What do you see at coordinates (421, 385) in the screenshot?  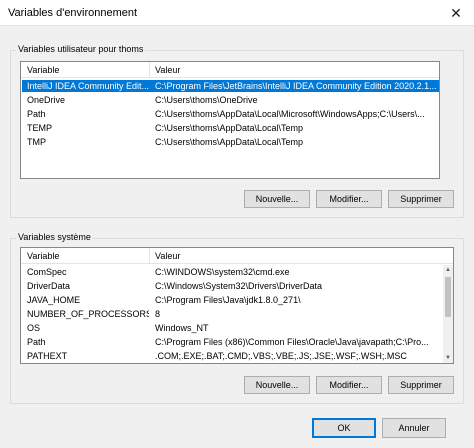 I see `system-delete-button: Supprimer` at bounding box center [421, 385].